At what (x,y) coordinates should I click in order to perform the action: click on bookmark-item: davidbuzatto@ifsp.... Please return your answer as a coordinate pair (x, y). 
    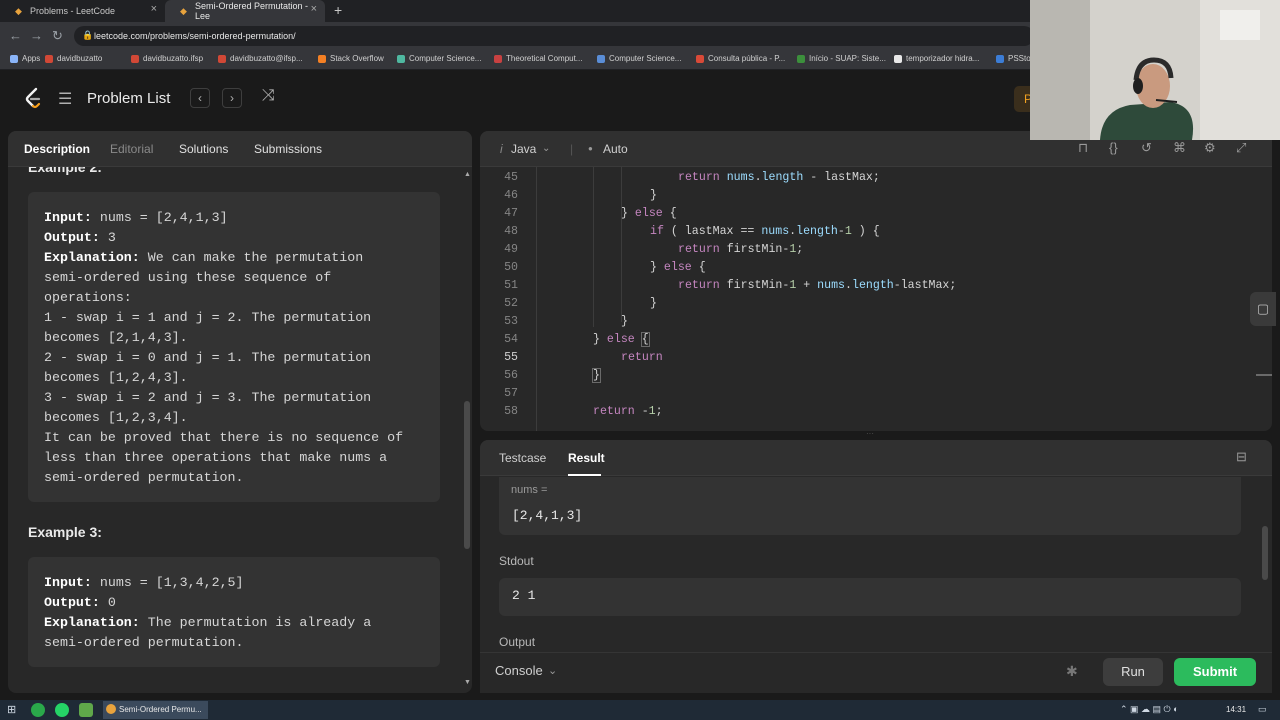
    Looking at the image, I should click on (260, 58).